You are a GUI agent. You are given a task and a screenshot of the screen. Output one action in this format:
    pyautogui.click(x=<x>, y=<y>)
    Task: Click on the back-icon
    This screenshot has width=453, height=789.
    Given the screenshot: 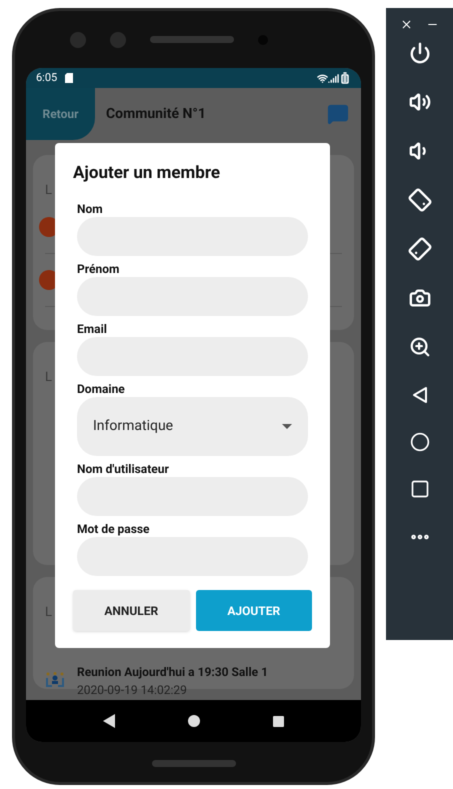 What is the action you would take?
    pyautogui.click(x=108, y=721)
    